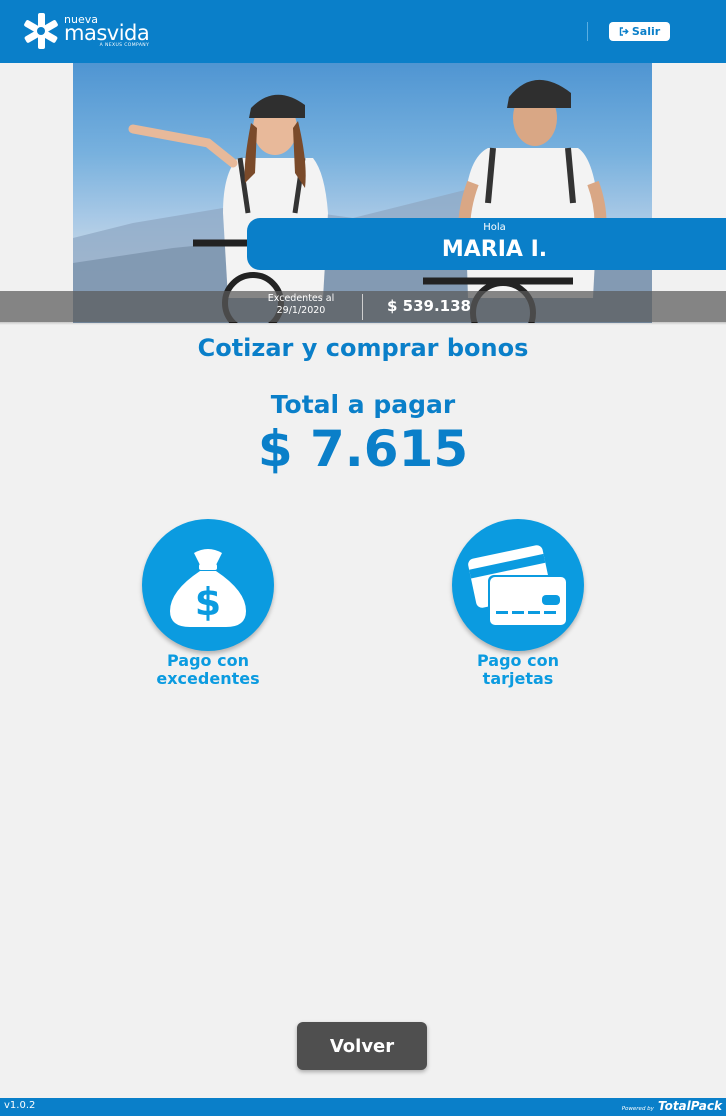 This screenshot has width=726, height=1116. I want to click on total-value: $ 7.615, so click(363, 449).